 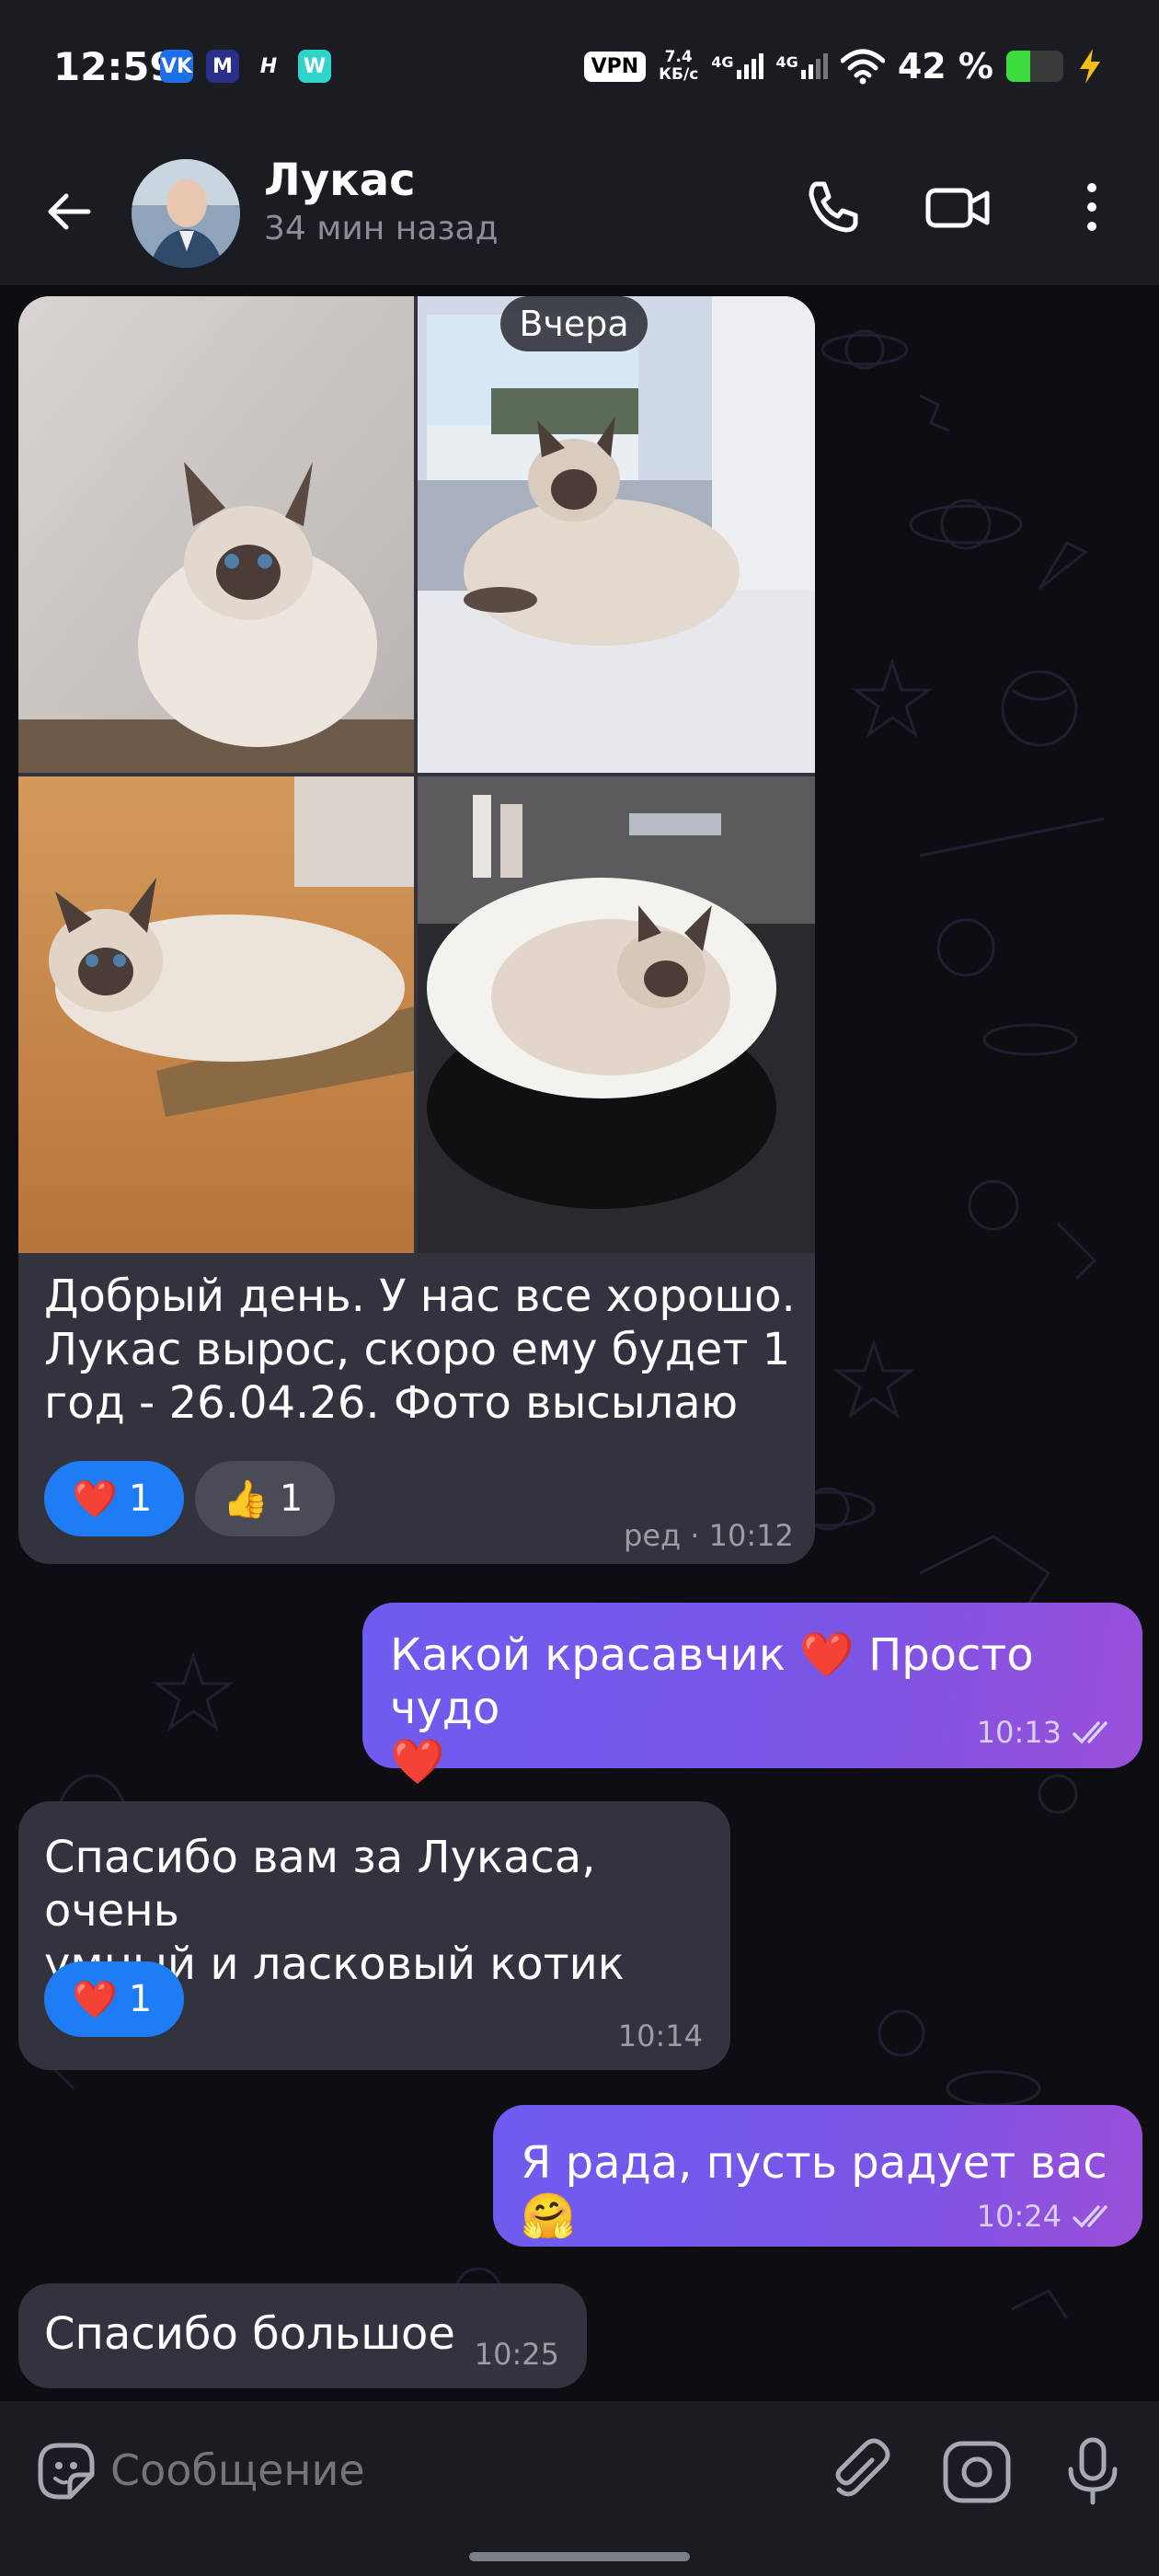 What do you see at coordinates (450, 2470) in the screenshot?
I see `message-input` at bounding box center [450, 2470].